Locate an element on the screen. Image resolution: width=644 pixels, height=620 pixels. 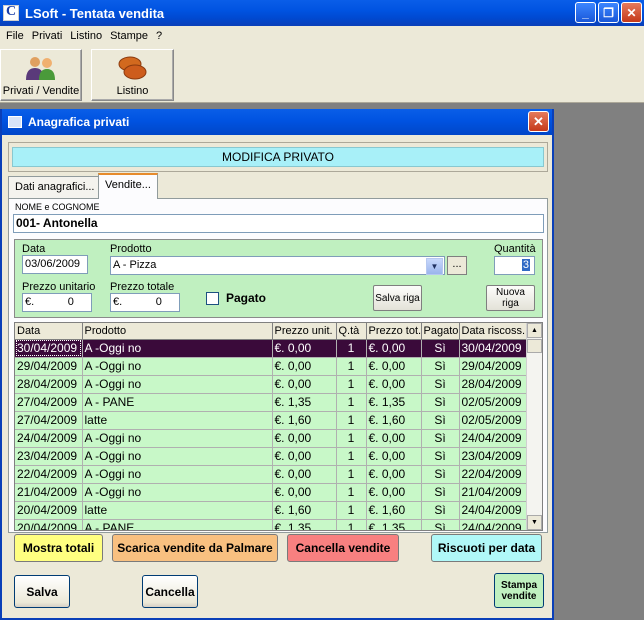
dialog-close-button: ✕ is located at coordinates (538, 121).